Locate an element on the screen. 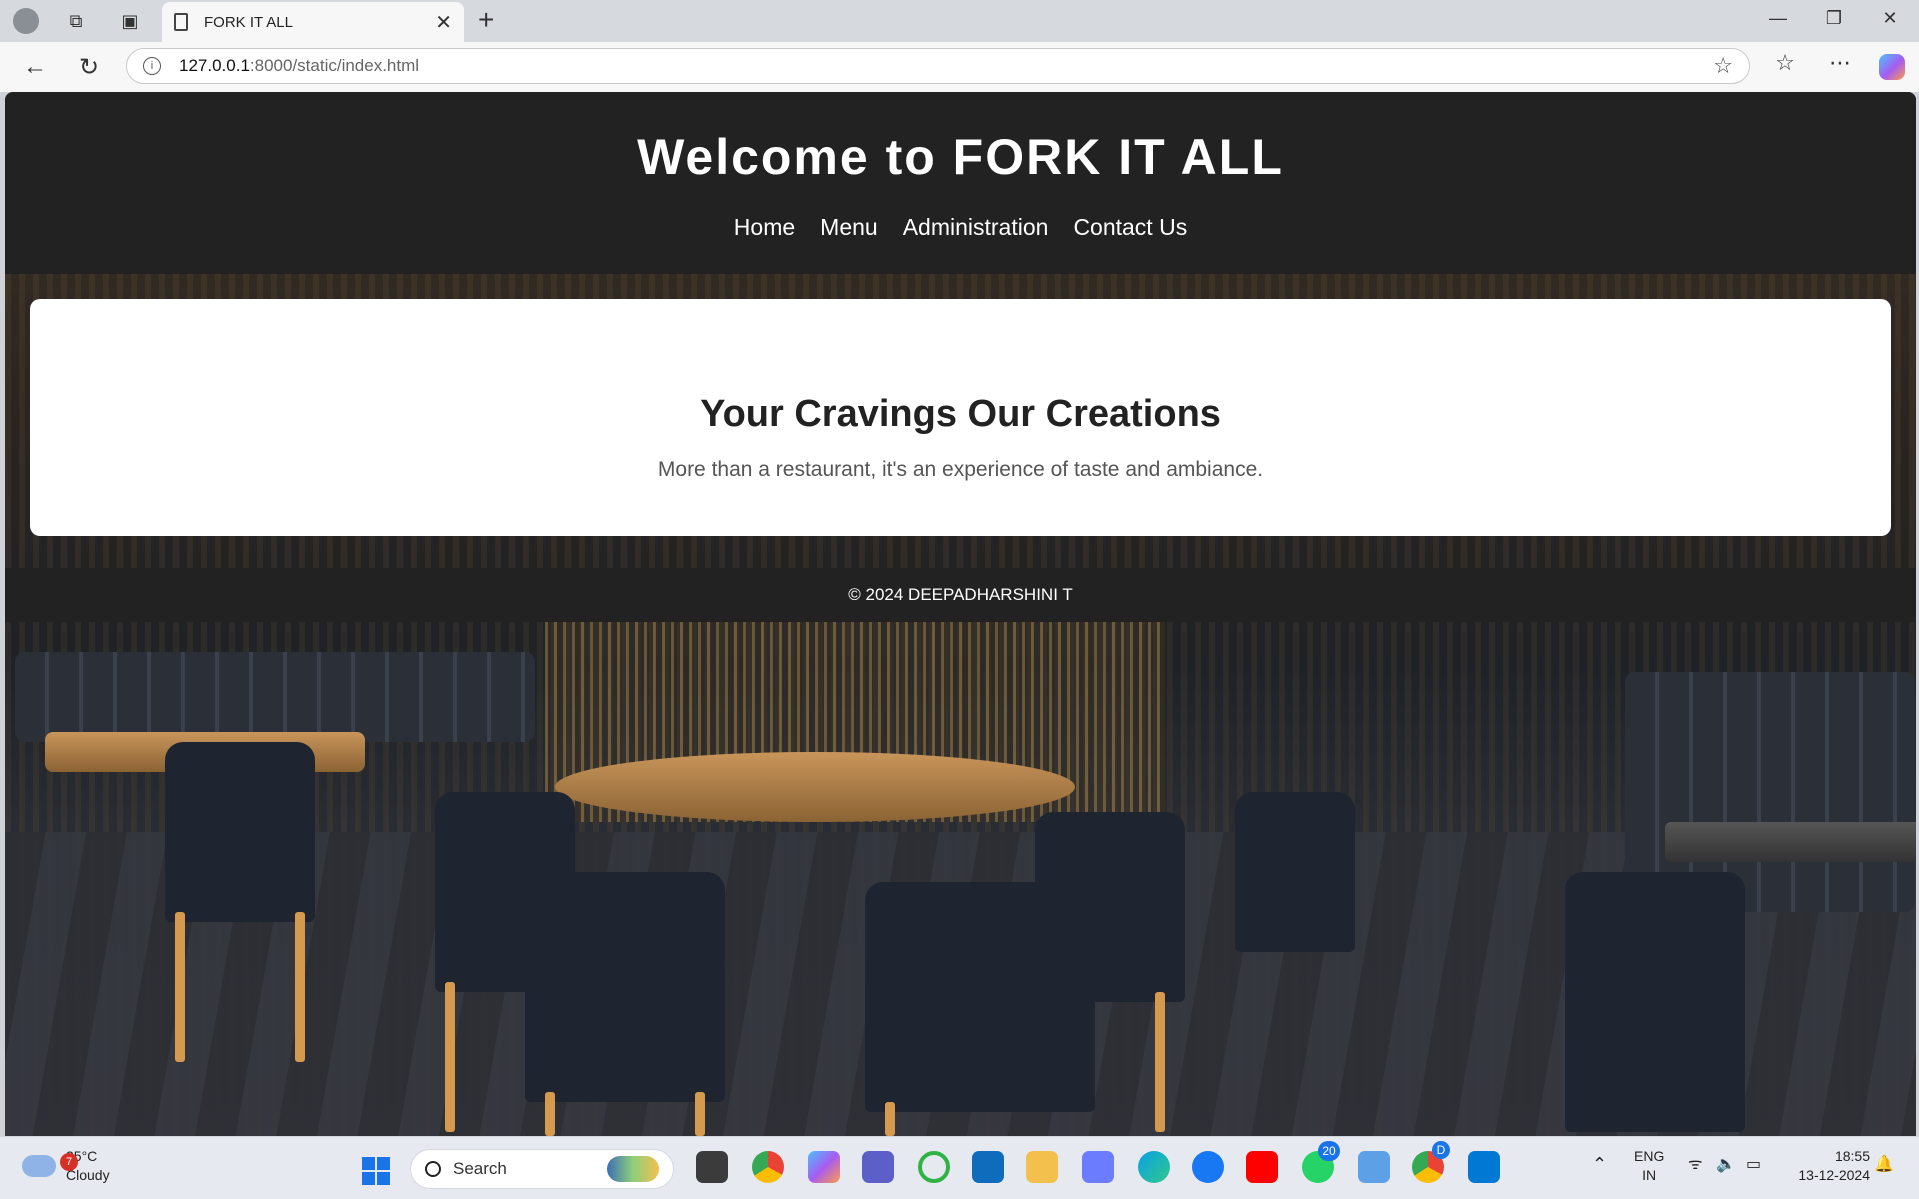 Image resolution: width=1919 pixels, height=1199 pixels. nav-home-link: Home is located at coordinates (764, 227).